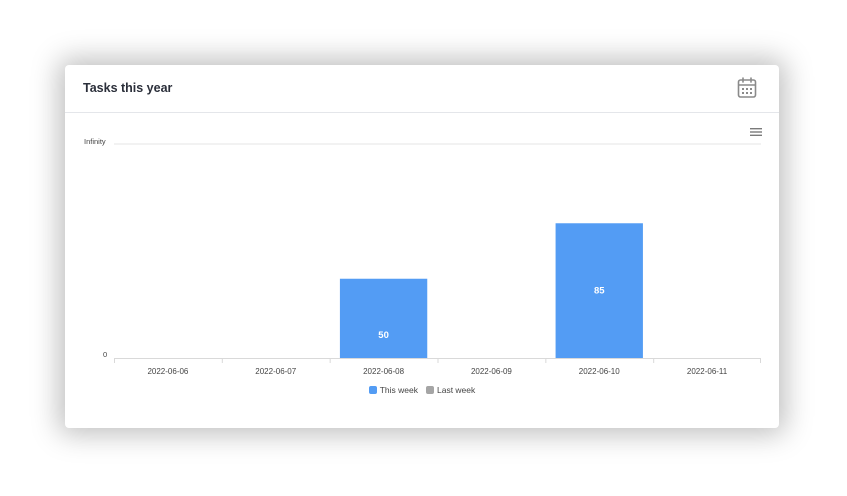 The height and width of the screenshot is (496, 847). Describe the element at coordinates (707, 371) in the screenshot. I see `x-tick-label: 2022-06-11` at that location.